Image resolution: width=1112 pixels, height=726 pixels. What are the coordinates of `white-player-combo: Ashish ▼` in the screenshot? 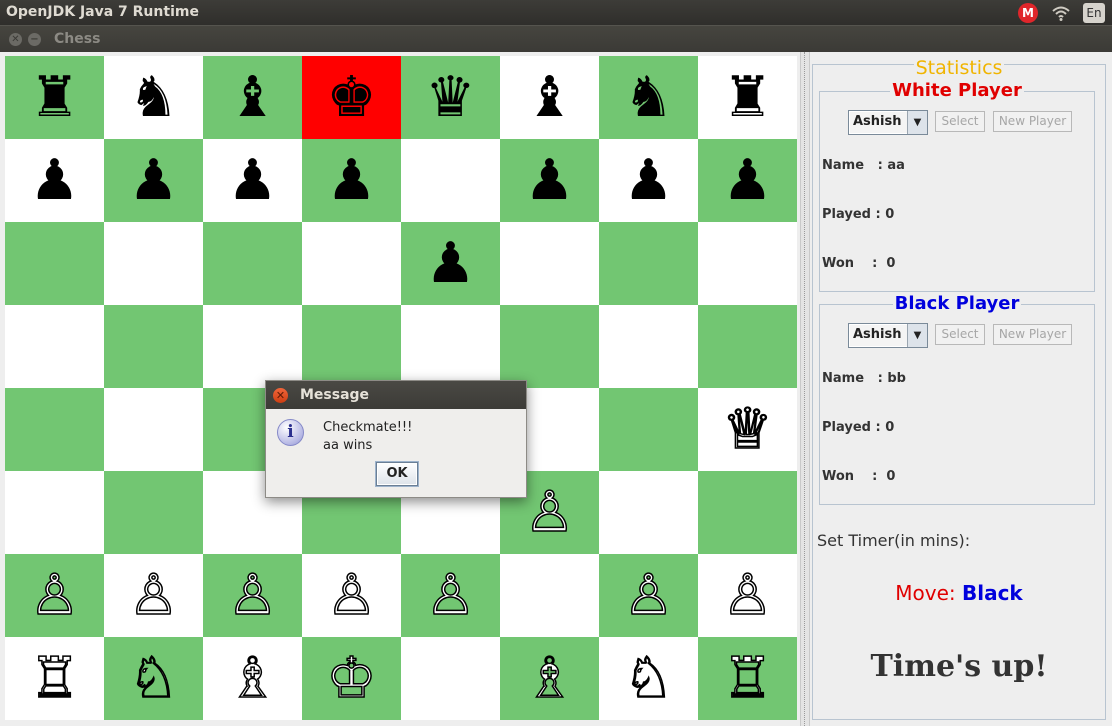 It's located at (888, 122).